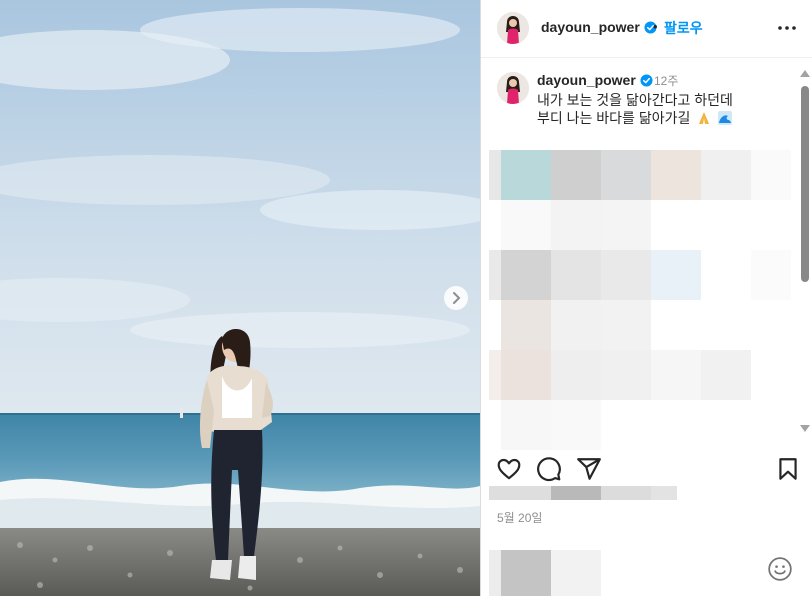 The height and width of the screenshot is (596, 812). Describe the element at coordinates (589, 469) in the screenshot. I see `share-icon` at that location.